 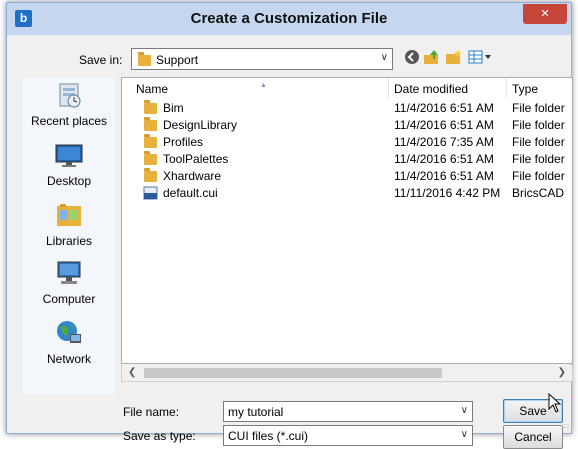 What do you see at coordinates (173, 108) in the screenshot?
I see `file-name: Bim` at bounding box center [173, 108].